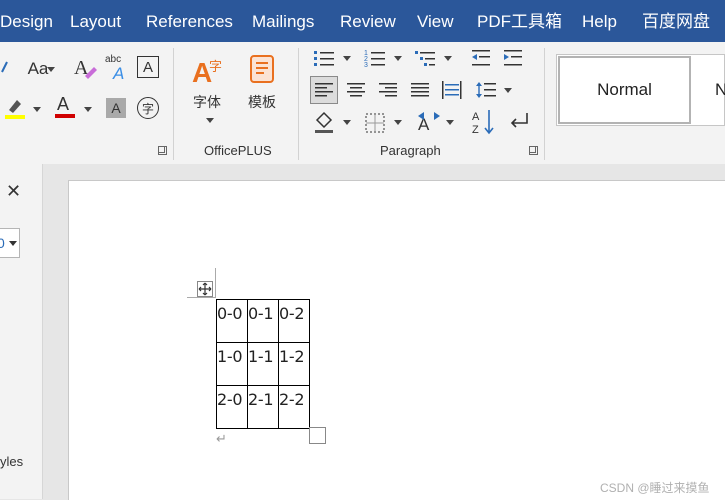 The height and width of the screenshot is (500, 725). Describe the element at coordinates (148, 67) in the screenshot. I see `character-border-icon: A` at that location.